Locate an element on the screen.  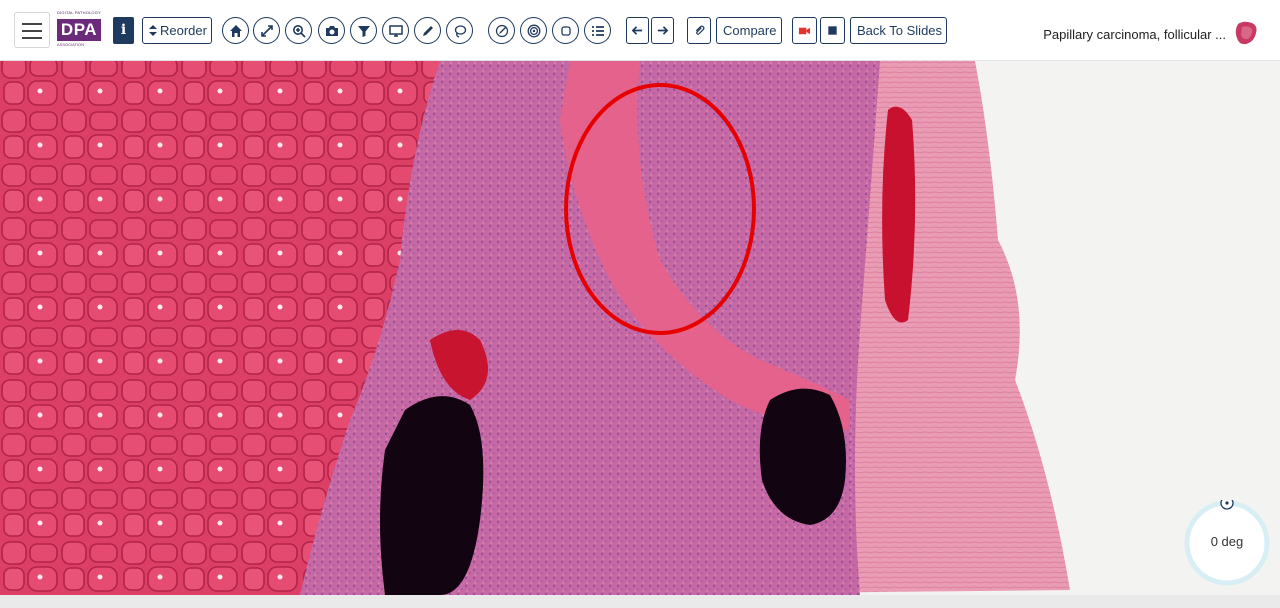
reorder-label: Reorder is located at coordinates (183, 30).